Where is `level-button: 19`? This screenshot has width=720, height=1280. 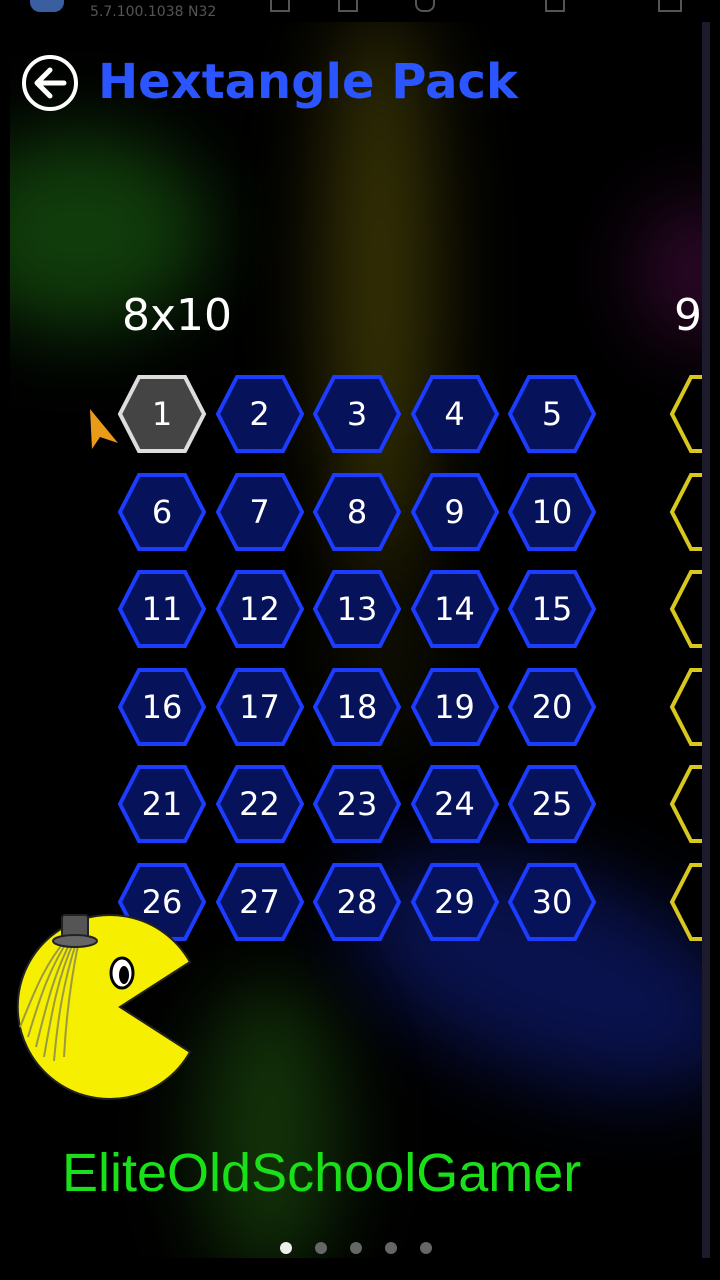
level-button: 19 is located at coordinates (455, 707).